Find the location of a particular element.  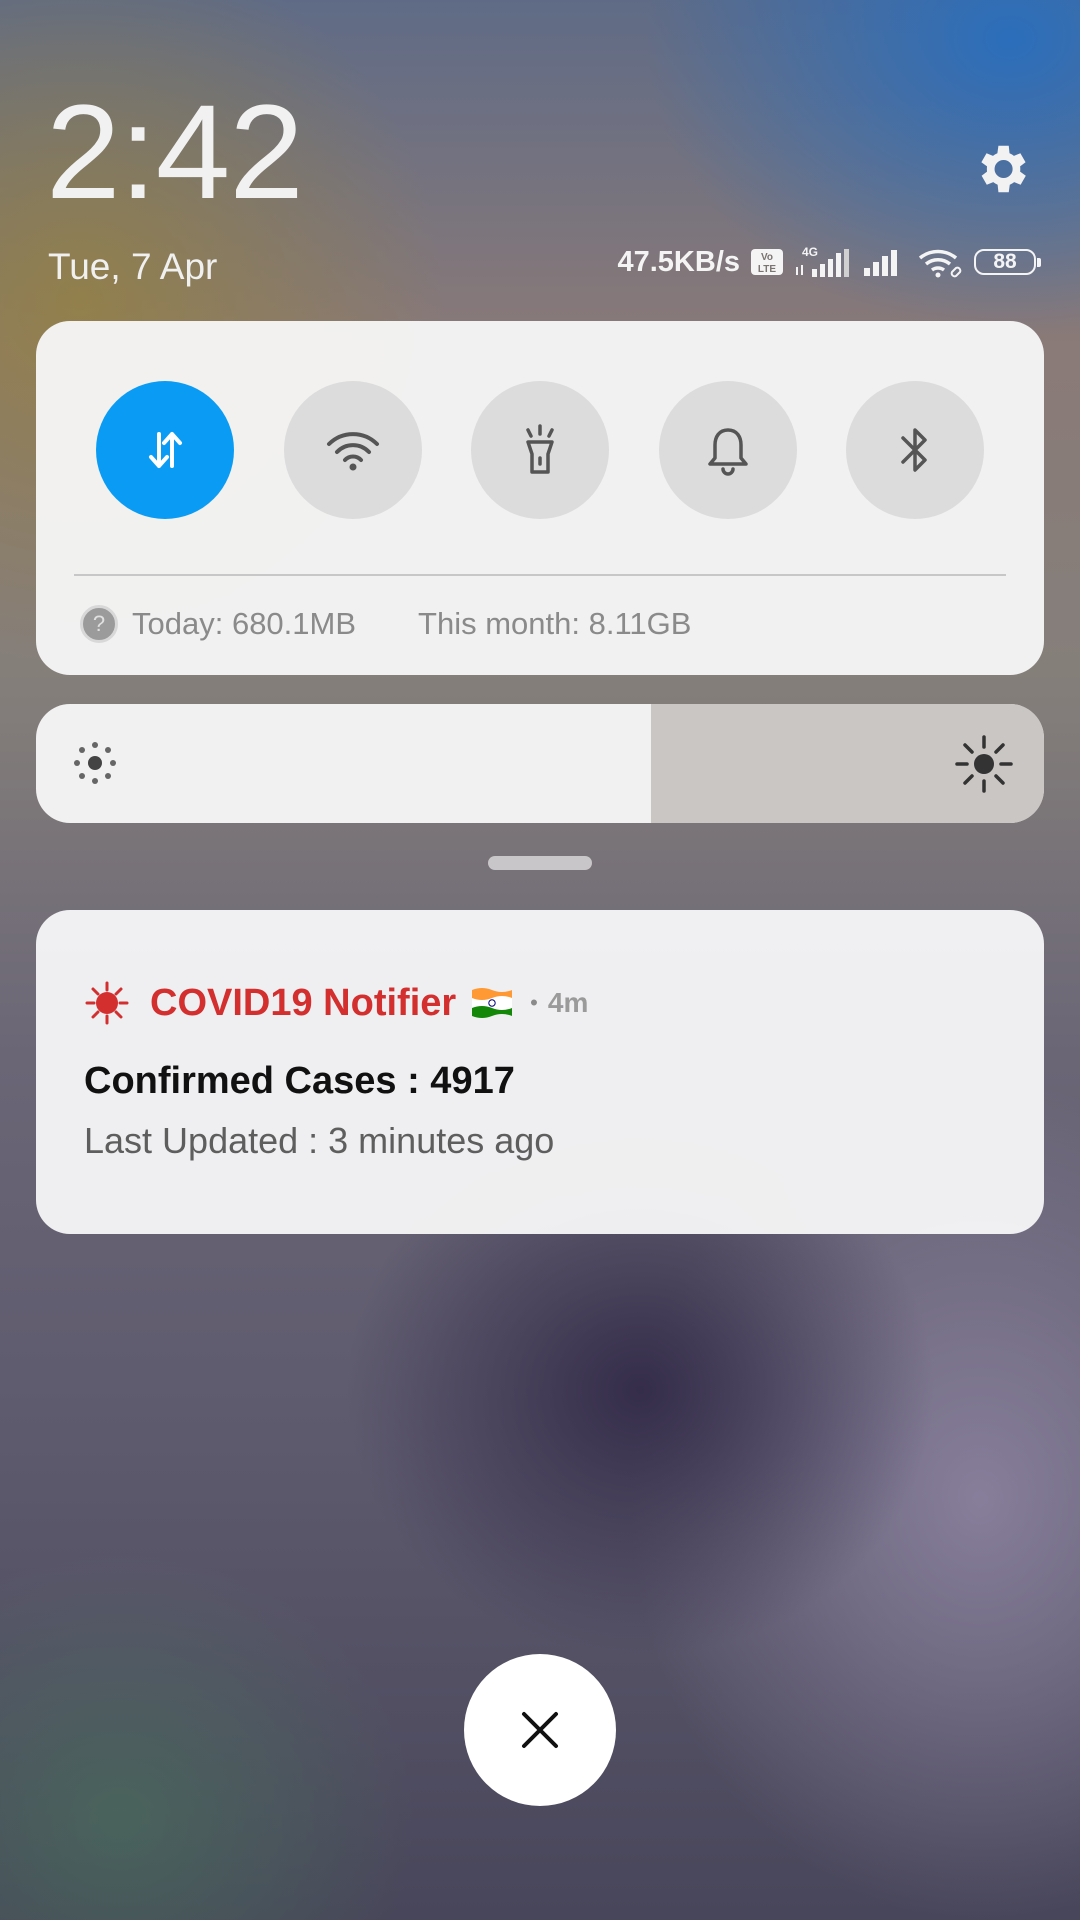

svg-text: Vo is located at coordinates (767, 257).